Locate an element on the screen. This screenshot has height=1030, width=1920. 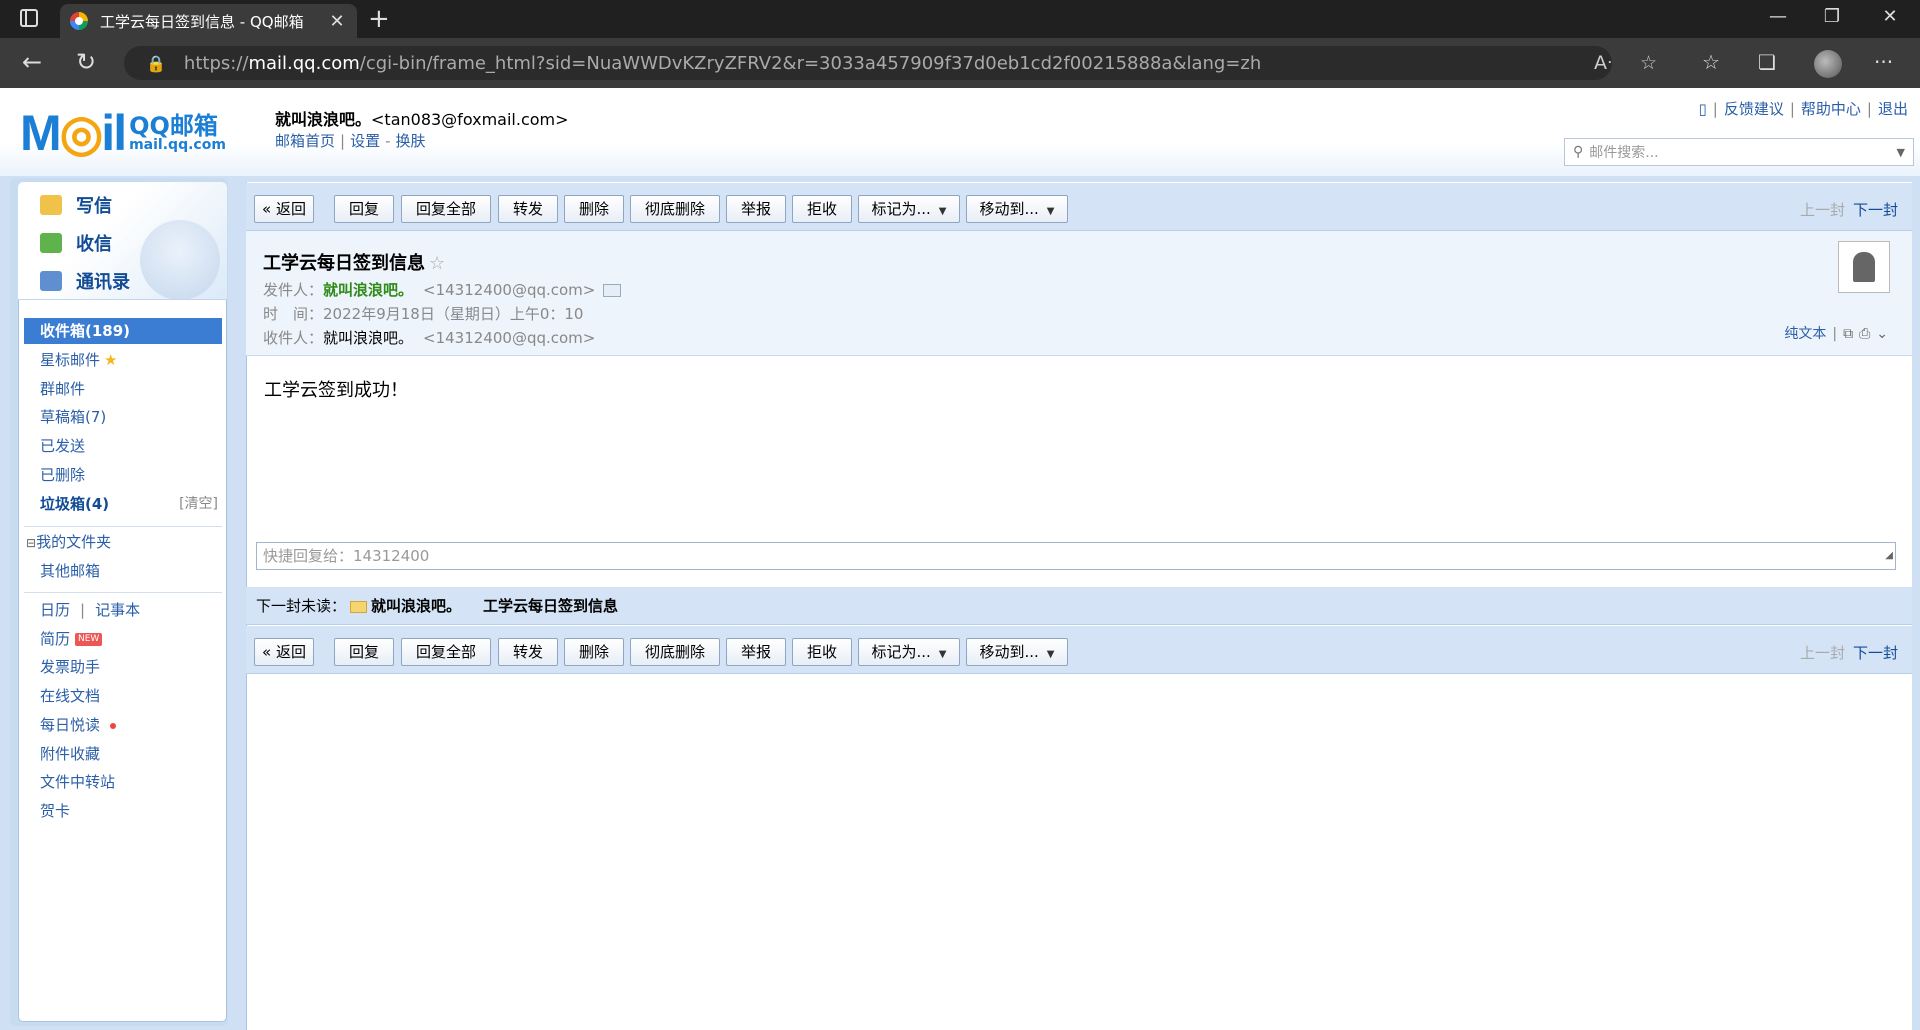
mail-home-link: 邮箱首页 is located at coordinates (305, 141).